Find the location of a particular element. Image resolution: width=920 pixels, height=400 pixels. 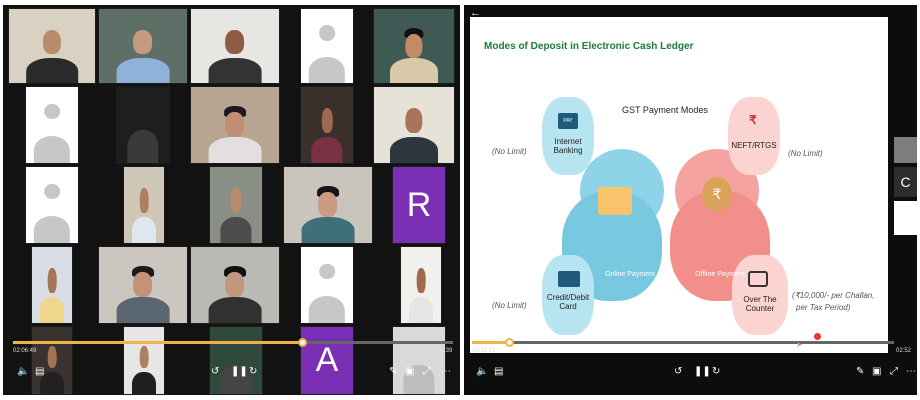

internet-banking-limit: (No Limit) is located at coordinates (509, 151).